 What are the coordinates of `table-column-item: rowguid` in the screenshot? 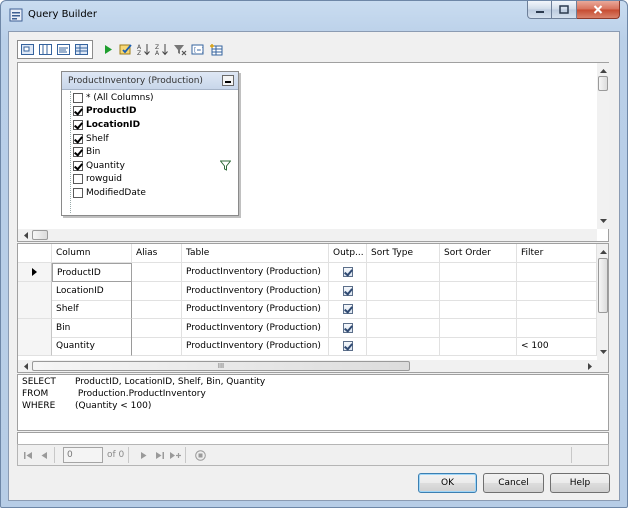 It's located at (154, 180).